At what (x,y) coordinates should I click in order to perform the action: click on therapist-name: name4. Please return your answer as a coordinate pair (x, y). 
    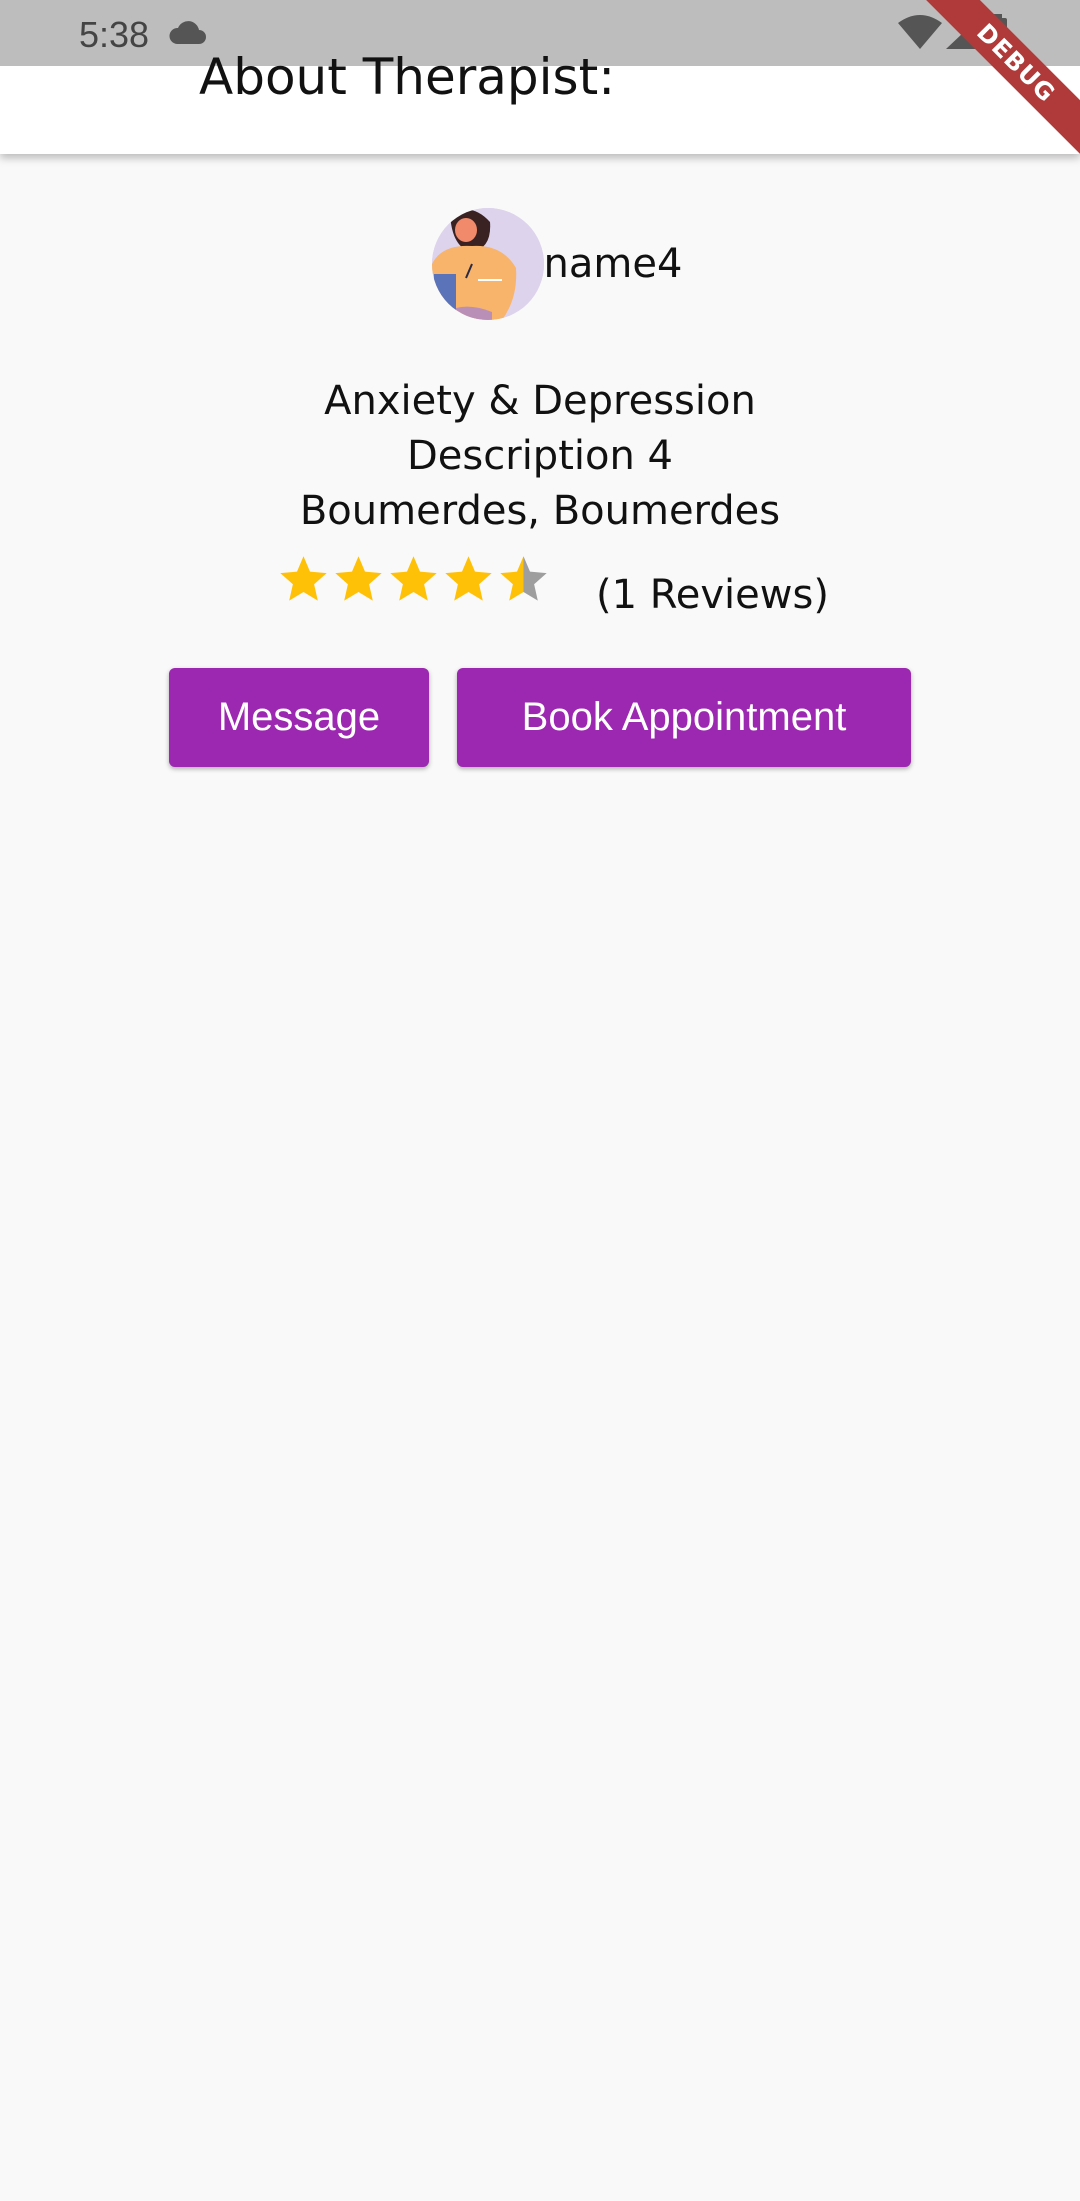
    Looking at the image, I should click on (613, 264).